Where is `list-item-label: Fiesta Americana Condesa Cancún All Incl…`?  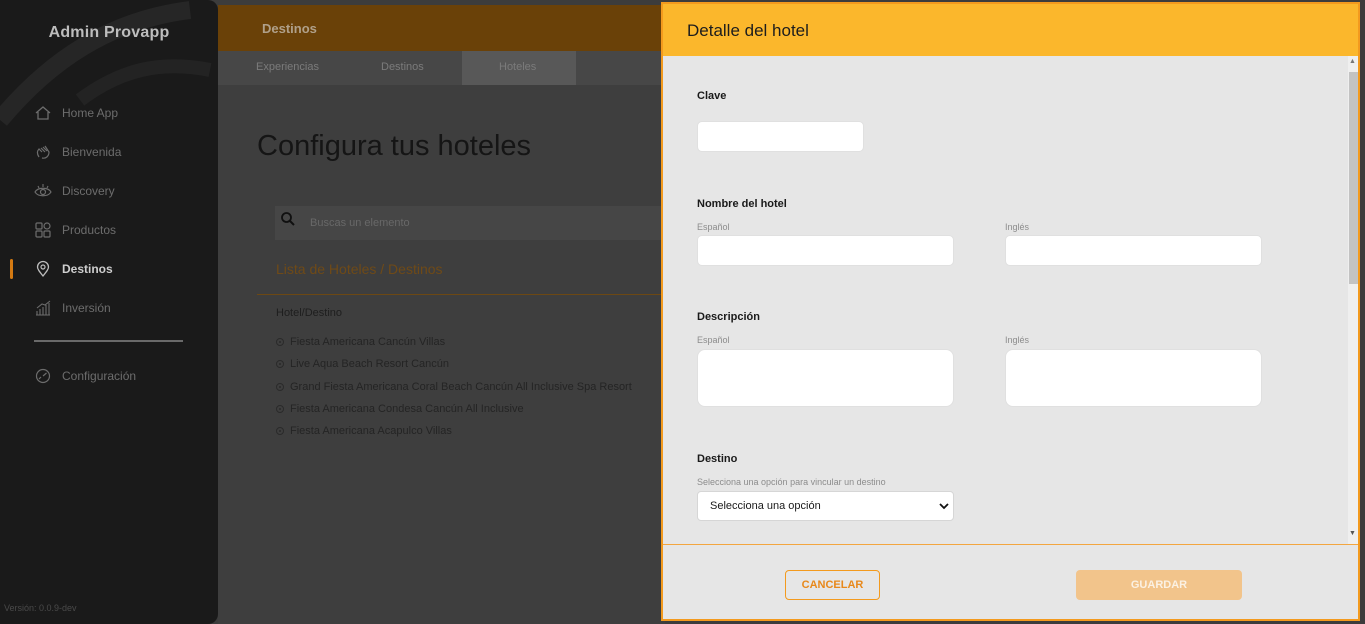
list-item-label: Fiesta Americana Condesa Cancún All Incl… is located at coordinates (407, 409).